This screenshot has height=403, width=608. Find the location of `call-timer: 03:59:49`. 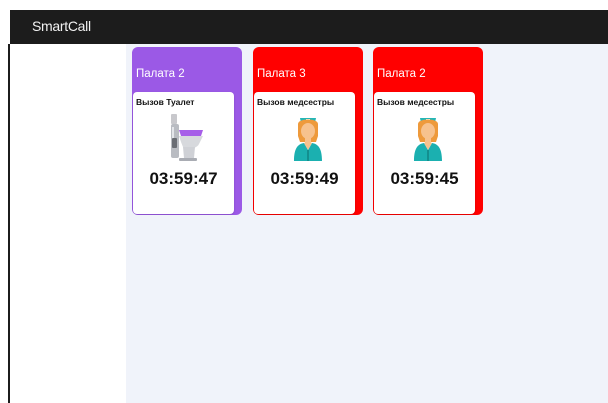

call-timer: 03:59:49 is located at coordinates (304, 178).